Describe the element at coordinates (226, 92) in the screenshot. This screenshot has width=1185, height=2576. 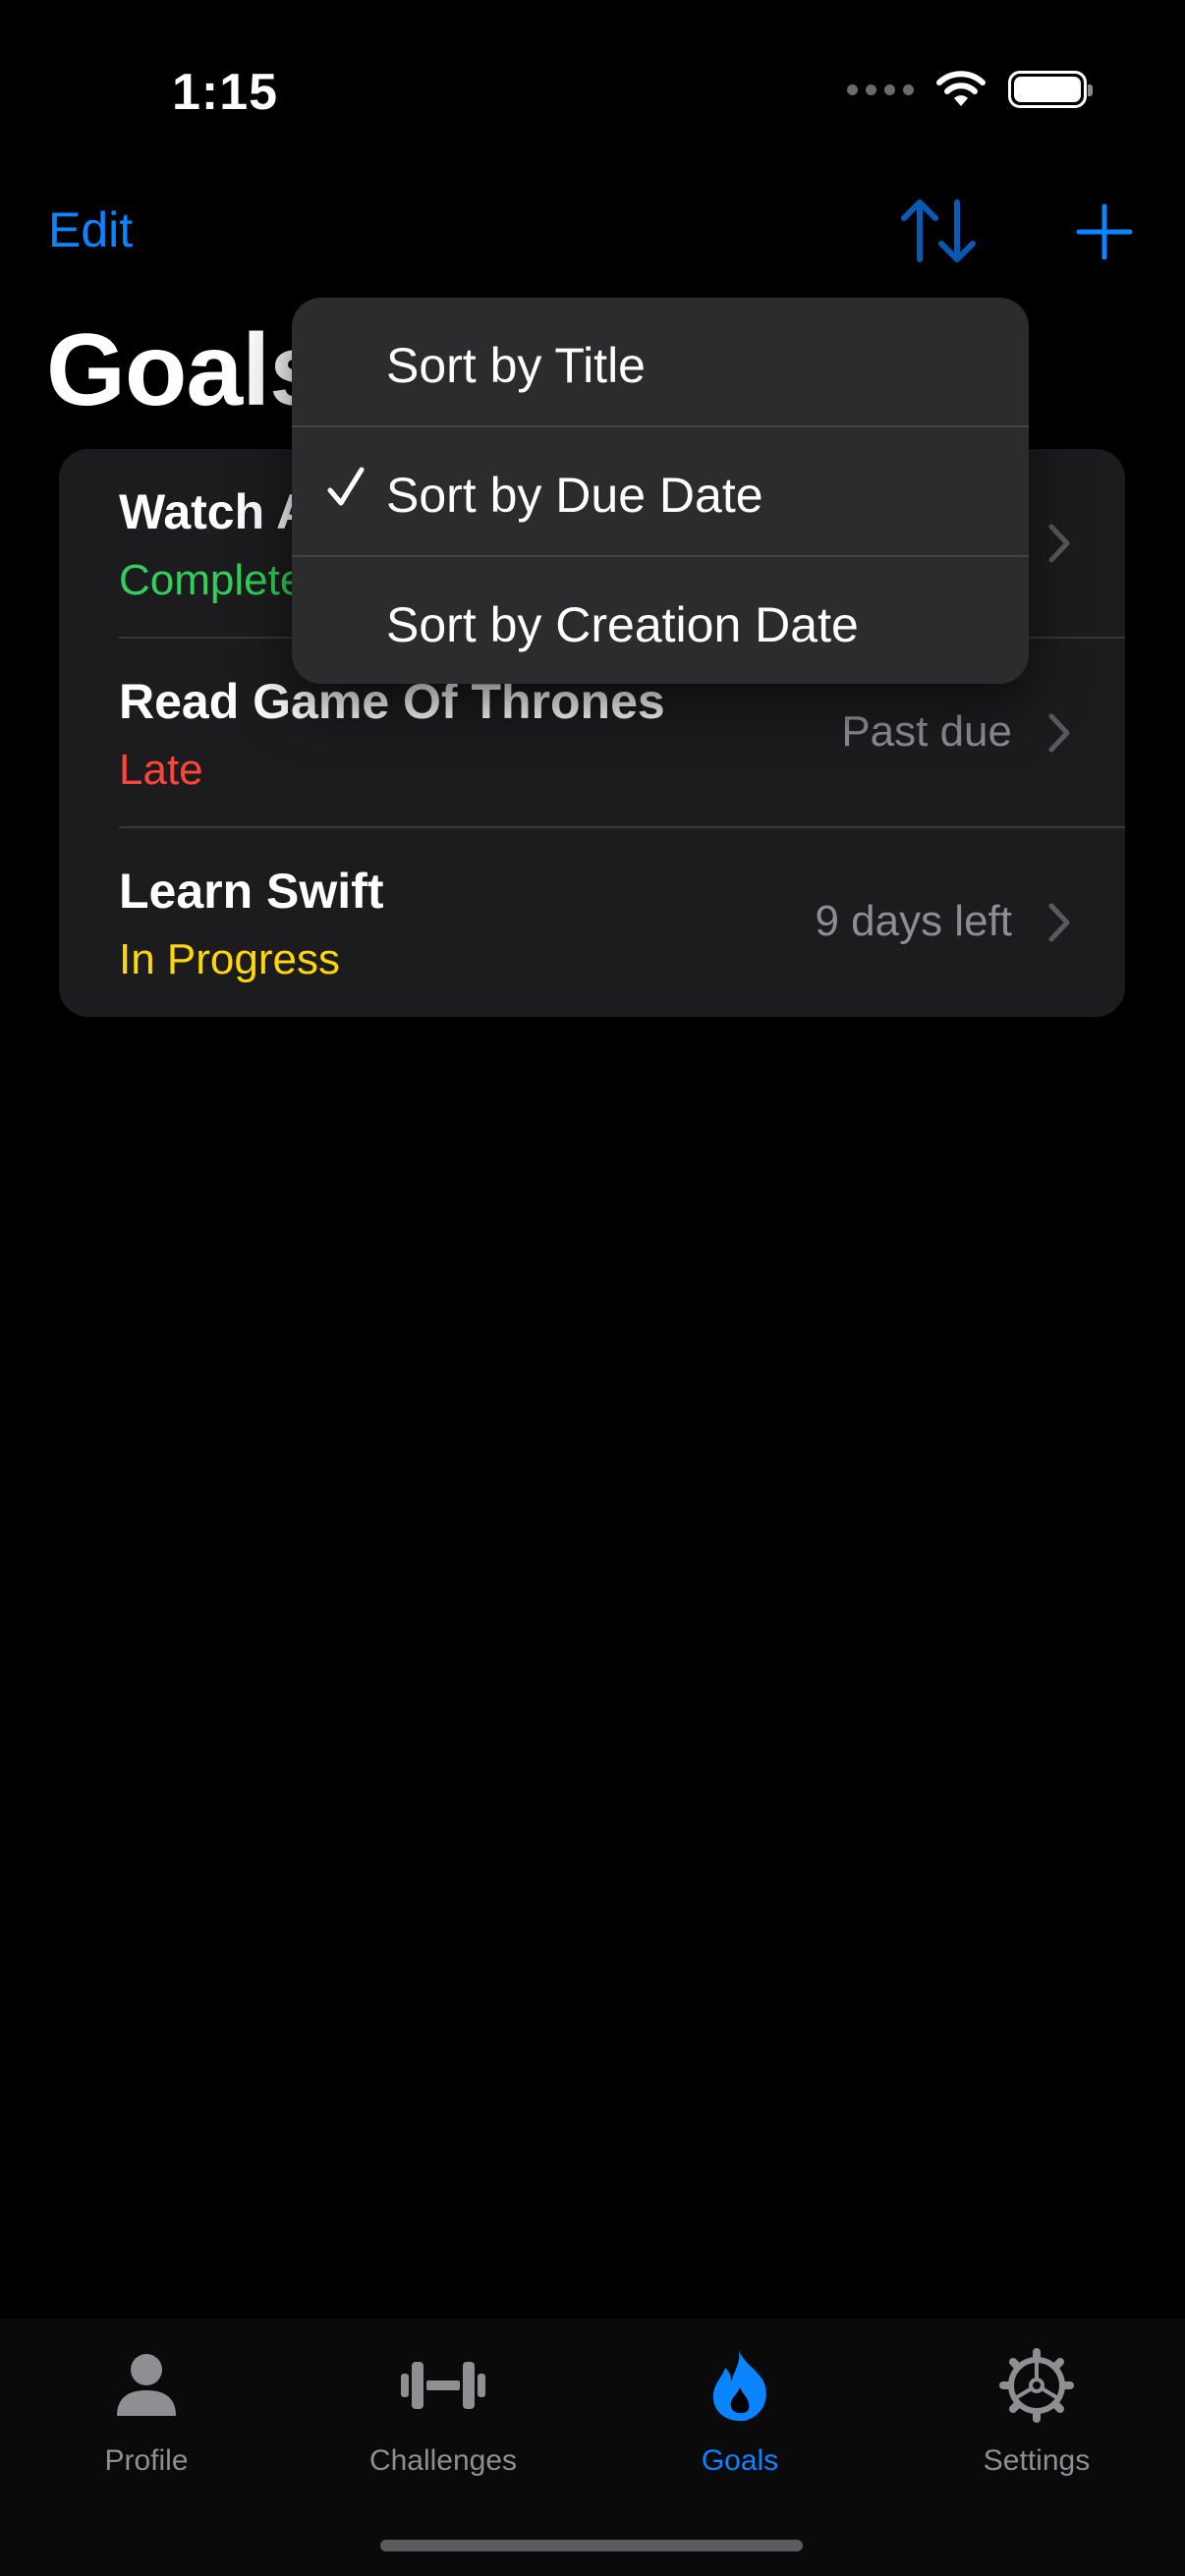
I see `status-time: 1:15` at that location.